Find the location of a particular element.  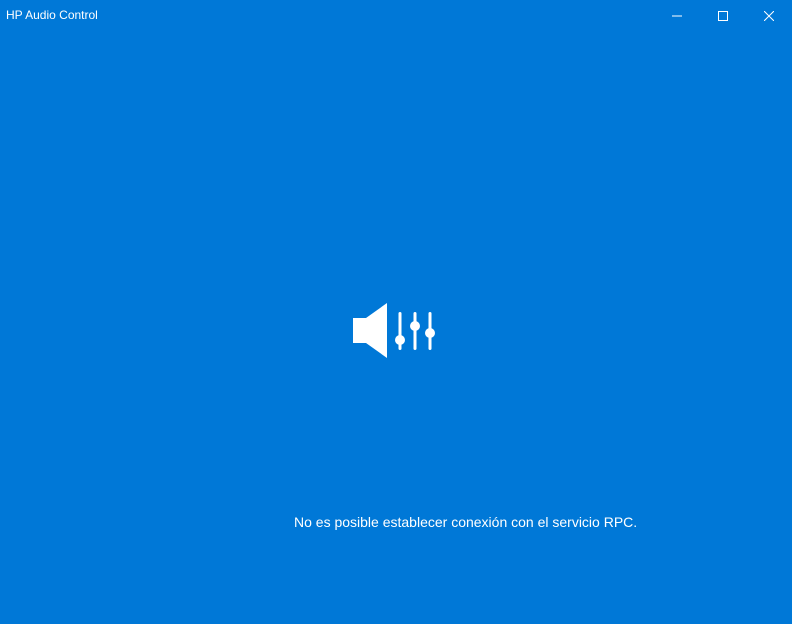

close-icon is located at coordinates (769, 15).